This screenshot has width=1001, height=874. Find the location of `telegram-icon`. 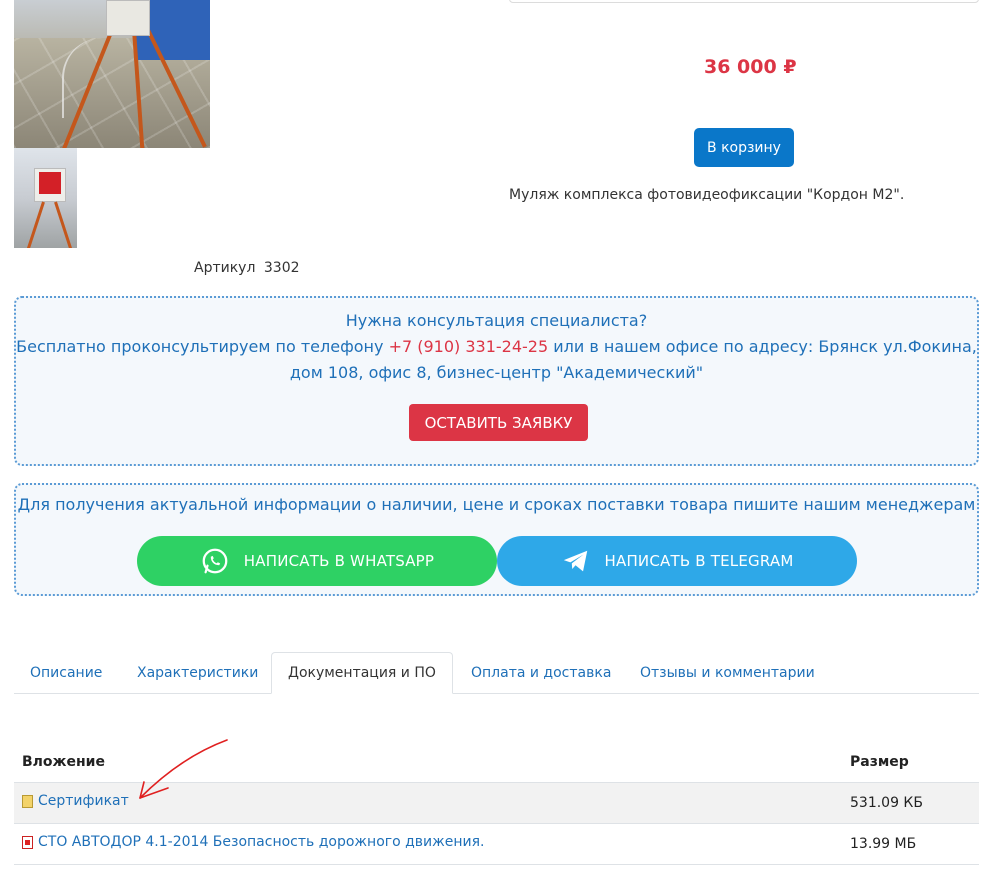

telegram-icon is located at coordinates (575, 561).